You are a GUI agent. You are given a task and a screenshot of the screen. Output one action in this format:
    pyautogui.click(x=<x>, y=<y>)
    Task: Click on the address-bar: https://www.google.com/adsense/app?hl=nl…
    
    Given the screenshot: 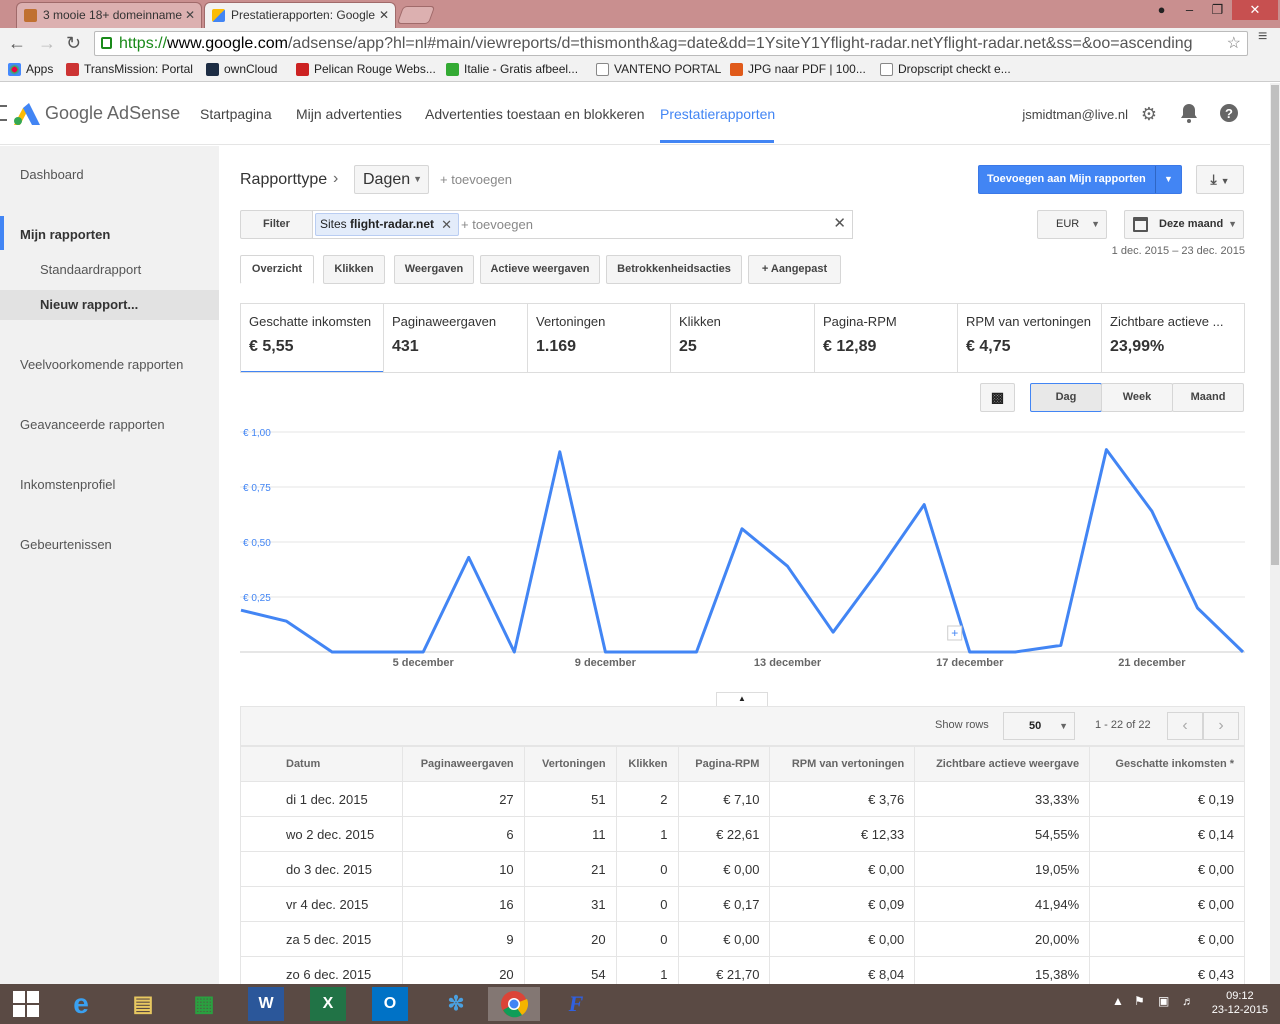 What is the action you would take?
    pyautogui.click(x=671, y=43)
    